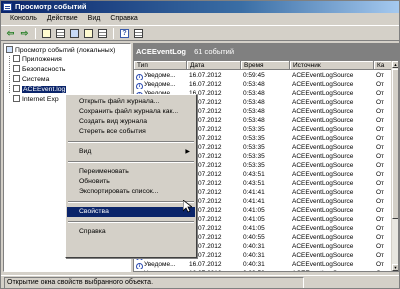  Describe the element at coordinates (395, 267) in the screenshot. I see `scroll-down-button: ▼` at that location.